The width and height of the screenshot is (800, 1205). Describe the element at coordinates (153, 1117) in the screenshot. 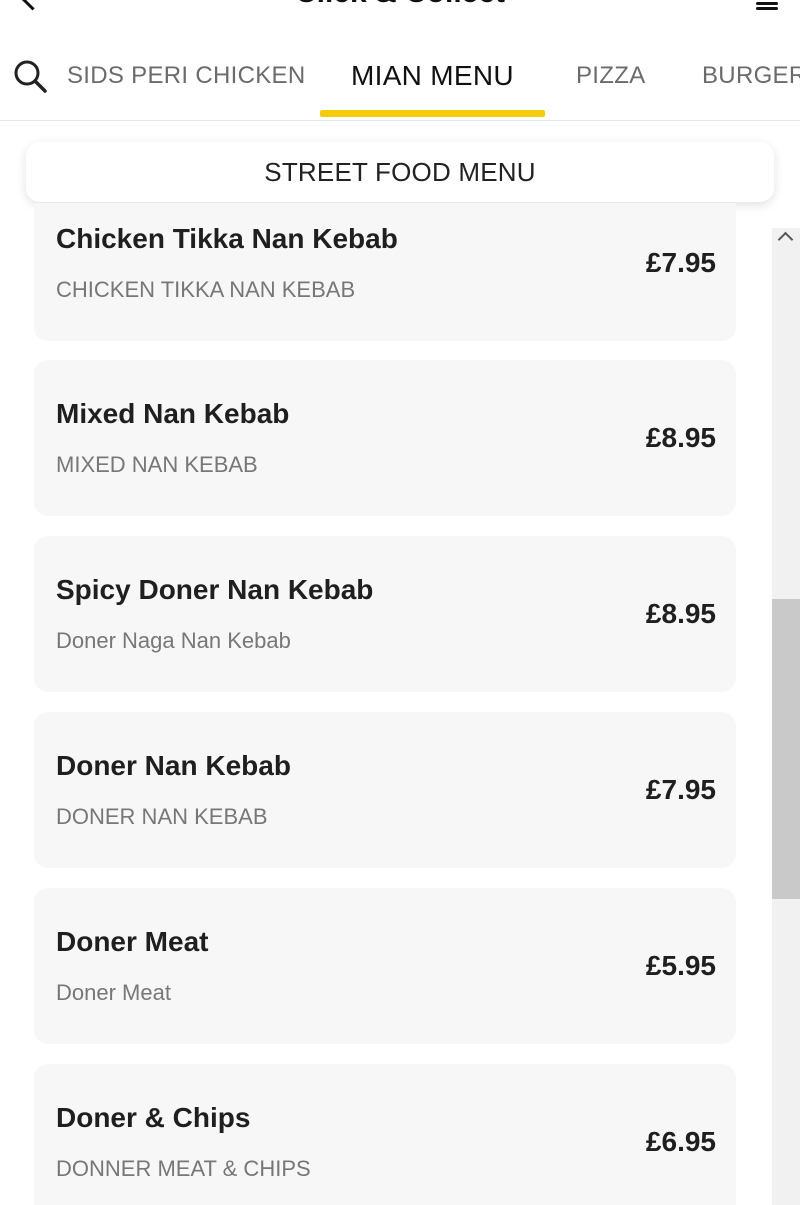

I see `item-name: Doner & Chips` at that location.